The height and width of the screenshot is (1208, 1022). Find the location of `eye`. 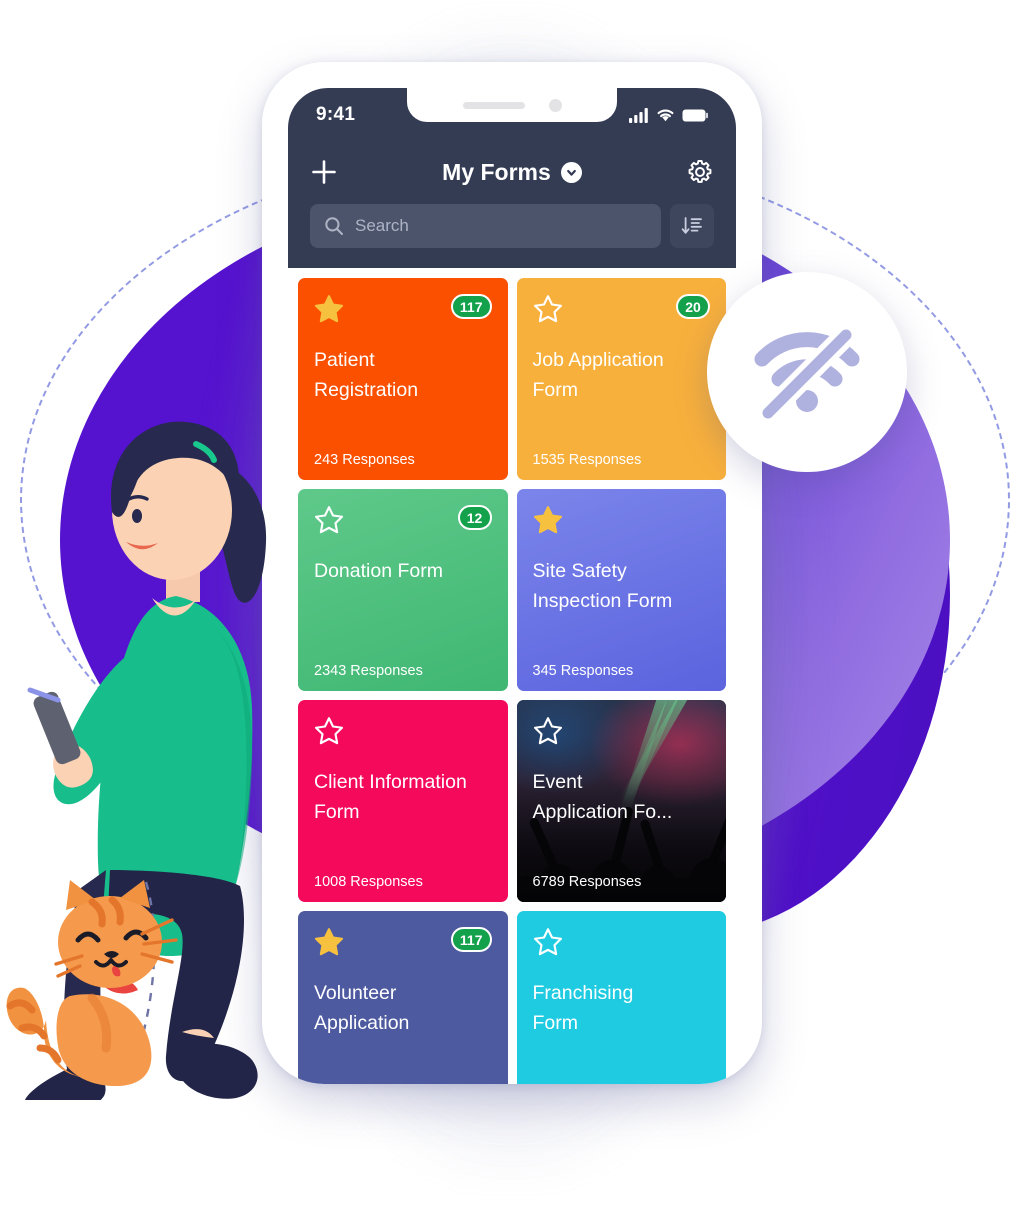

eye is located at coordinates (137, 516).